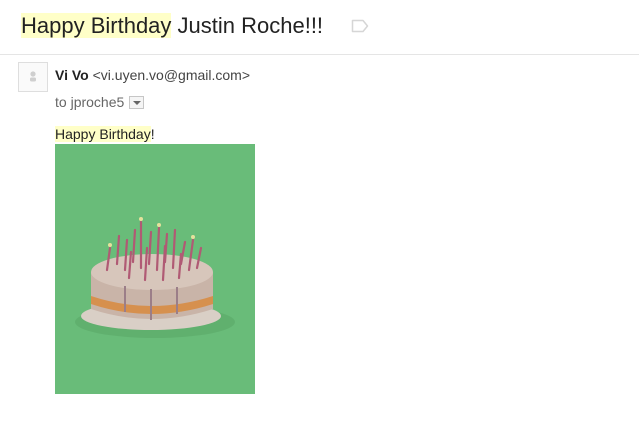 Image resolution: width=639 pixels, height=421 pixels. I want to click on sender-line: Vi Vo <vi.uyen.vo@gmail.com>, so click(152, 75).